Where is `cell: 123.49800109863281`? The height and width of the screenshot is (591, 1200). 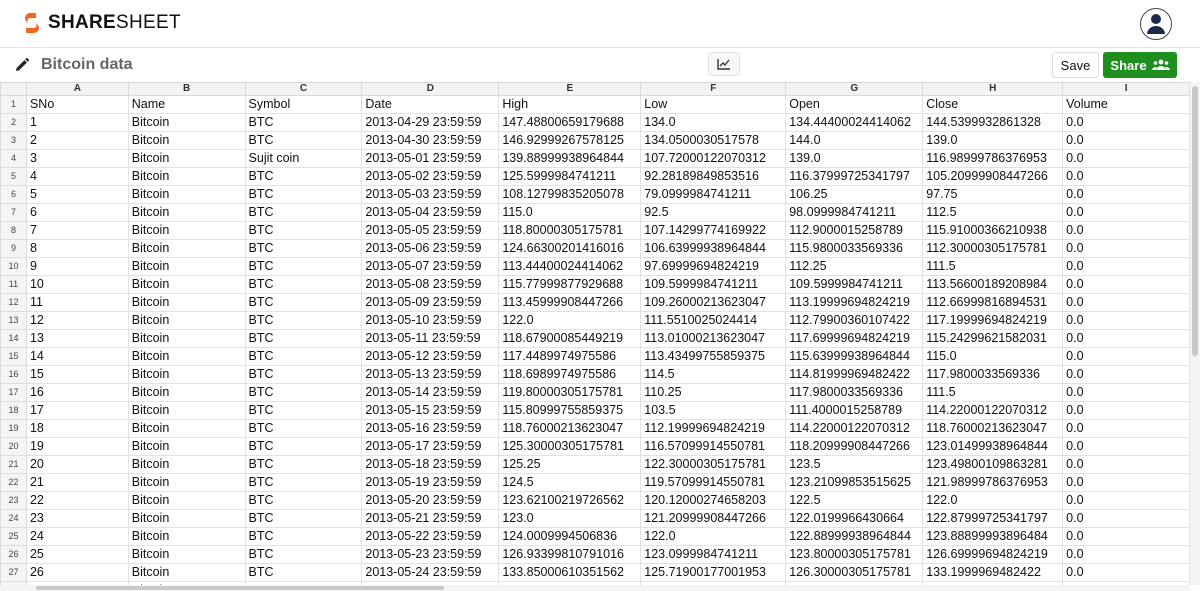
cell: 123.49800109863281 is located at coordinates (993, 464).